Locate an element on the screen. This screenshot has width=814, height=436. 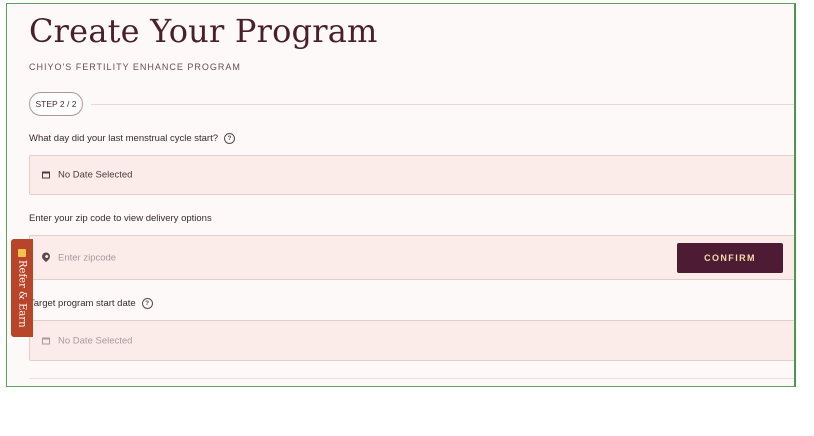
start-date-question-label: Target program start date is located at coordinates (82, 303).